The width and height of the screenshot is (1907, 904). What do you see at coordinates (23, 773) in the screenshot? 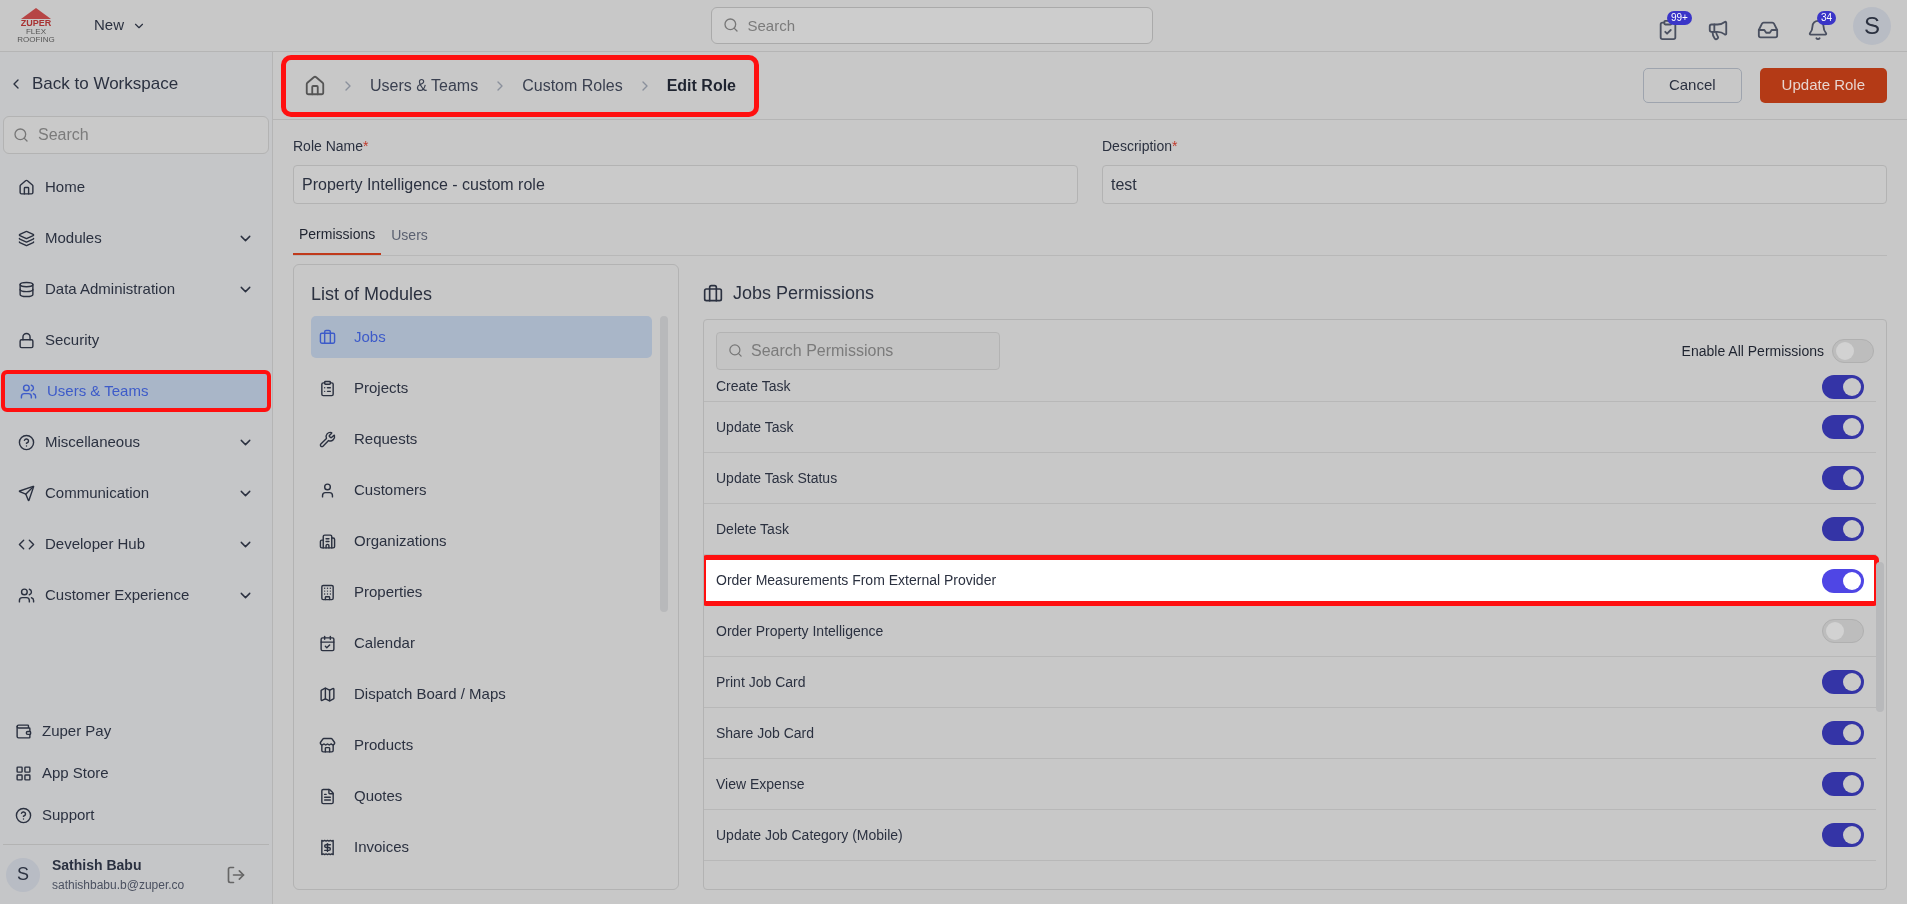
I see `grid-icon` at bounding box center [23, 773].